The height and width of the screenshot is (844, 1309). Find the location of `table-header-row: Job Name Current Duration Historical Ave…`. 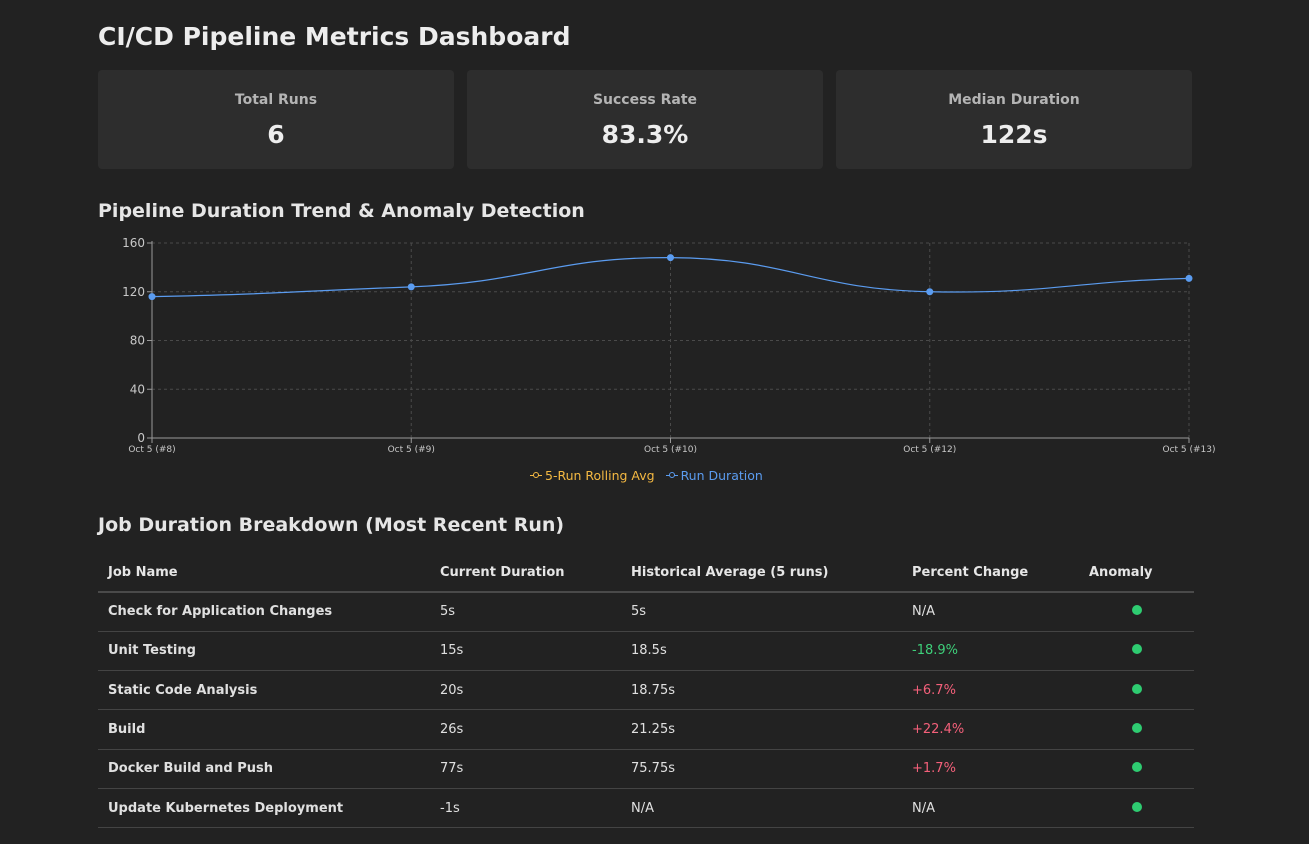

table-header-row: Job Name Current Duration Historical Ave… is located at coordinates (646, 573).